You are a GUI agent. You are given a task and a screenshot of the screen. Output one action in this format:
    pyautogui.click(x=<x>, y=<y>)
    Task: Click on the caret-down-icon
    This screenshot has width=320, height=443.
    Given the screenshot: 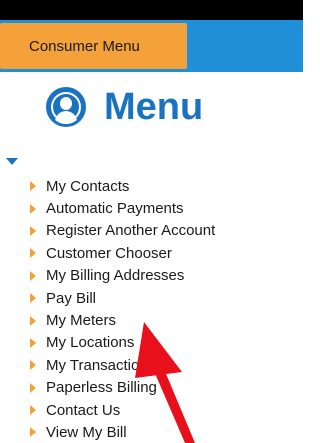 What is the action you would take?
    pyautogui.click(x=12, y=161)
    